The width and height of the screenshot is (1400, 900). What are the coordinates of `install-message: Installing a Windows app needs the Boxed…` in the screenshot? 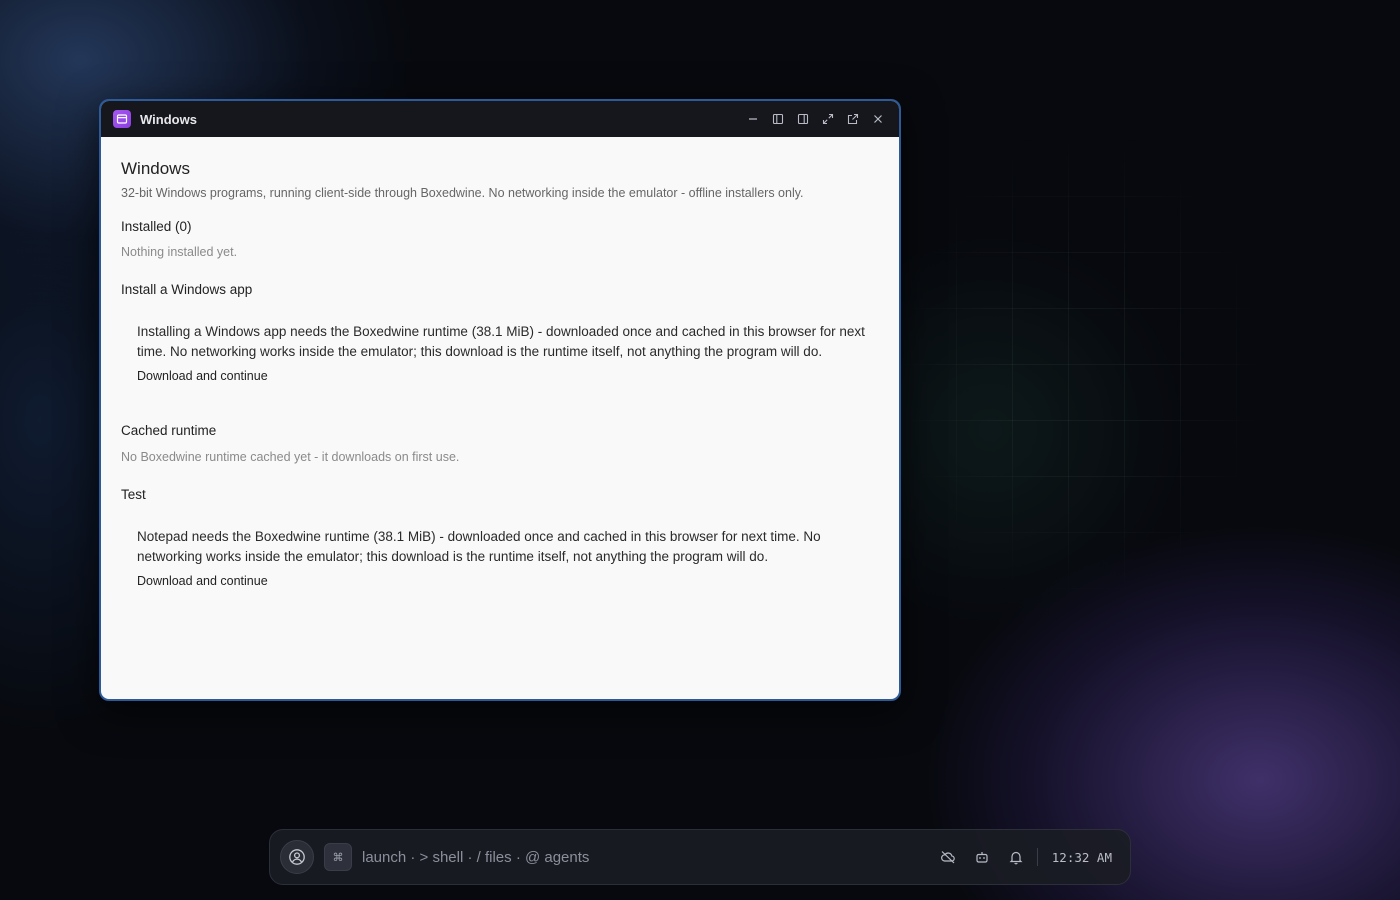 It's located at (501, 341).